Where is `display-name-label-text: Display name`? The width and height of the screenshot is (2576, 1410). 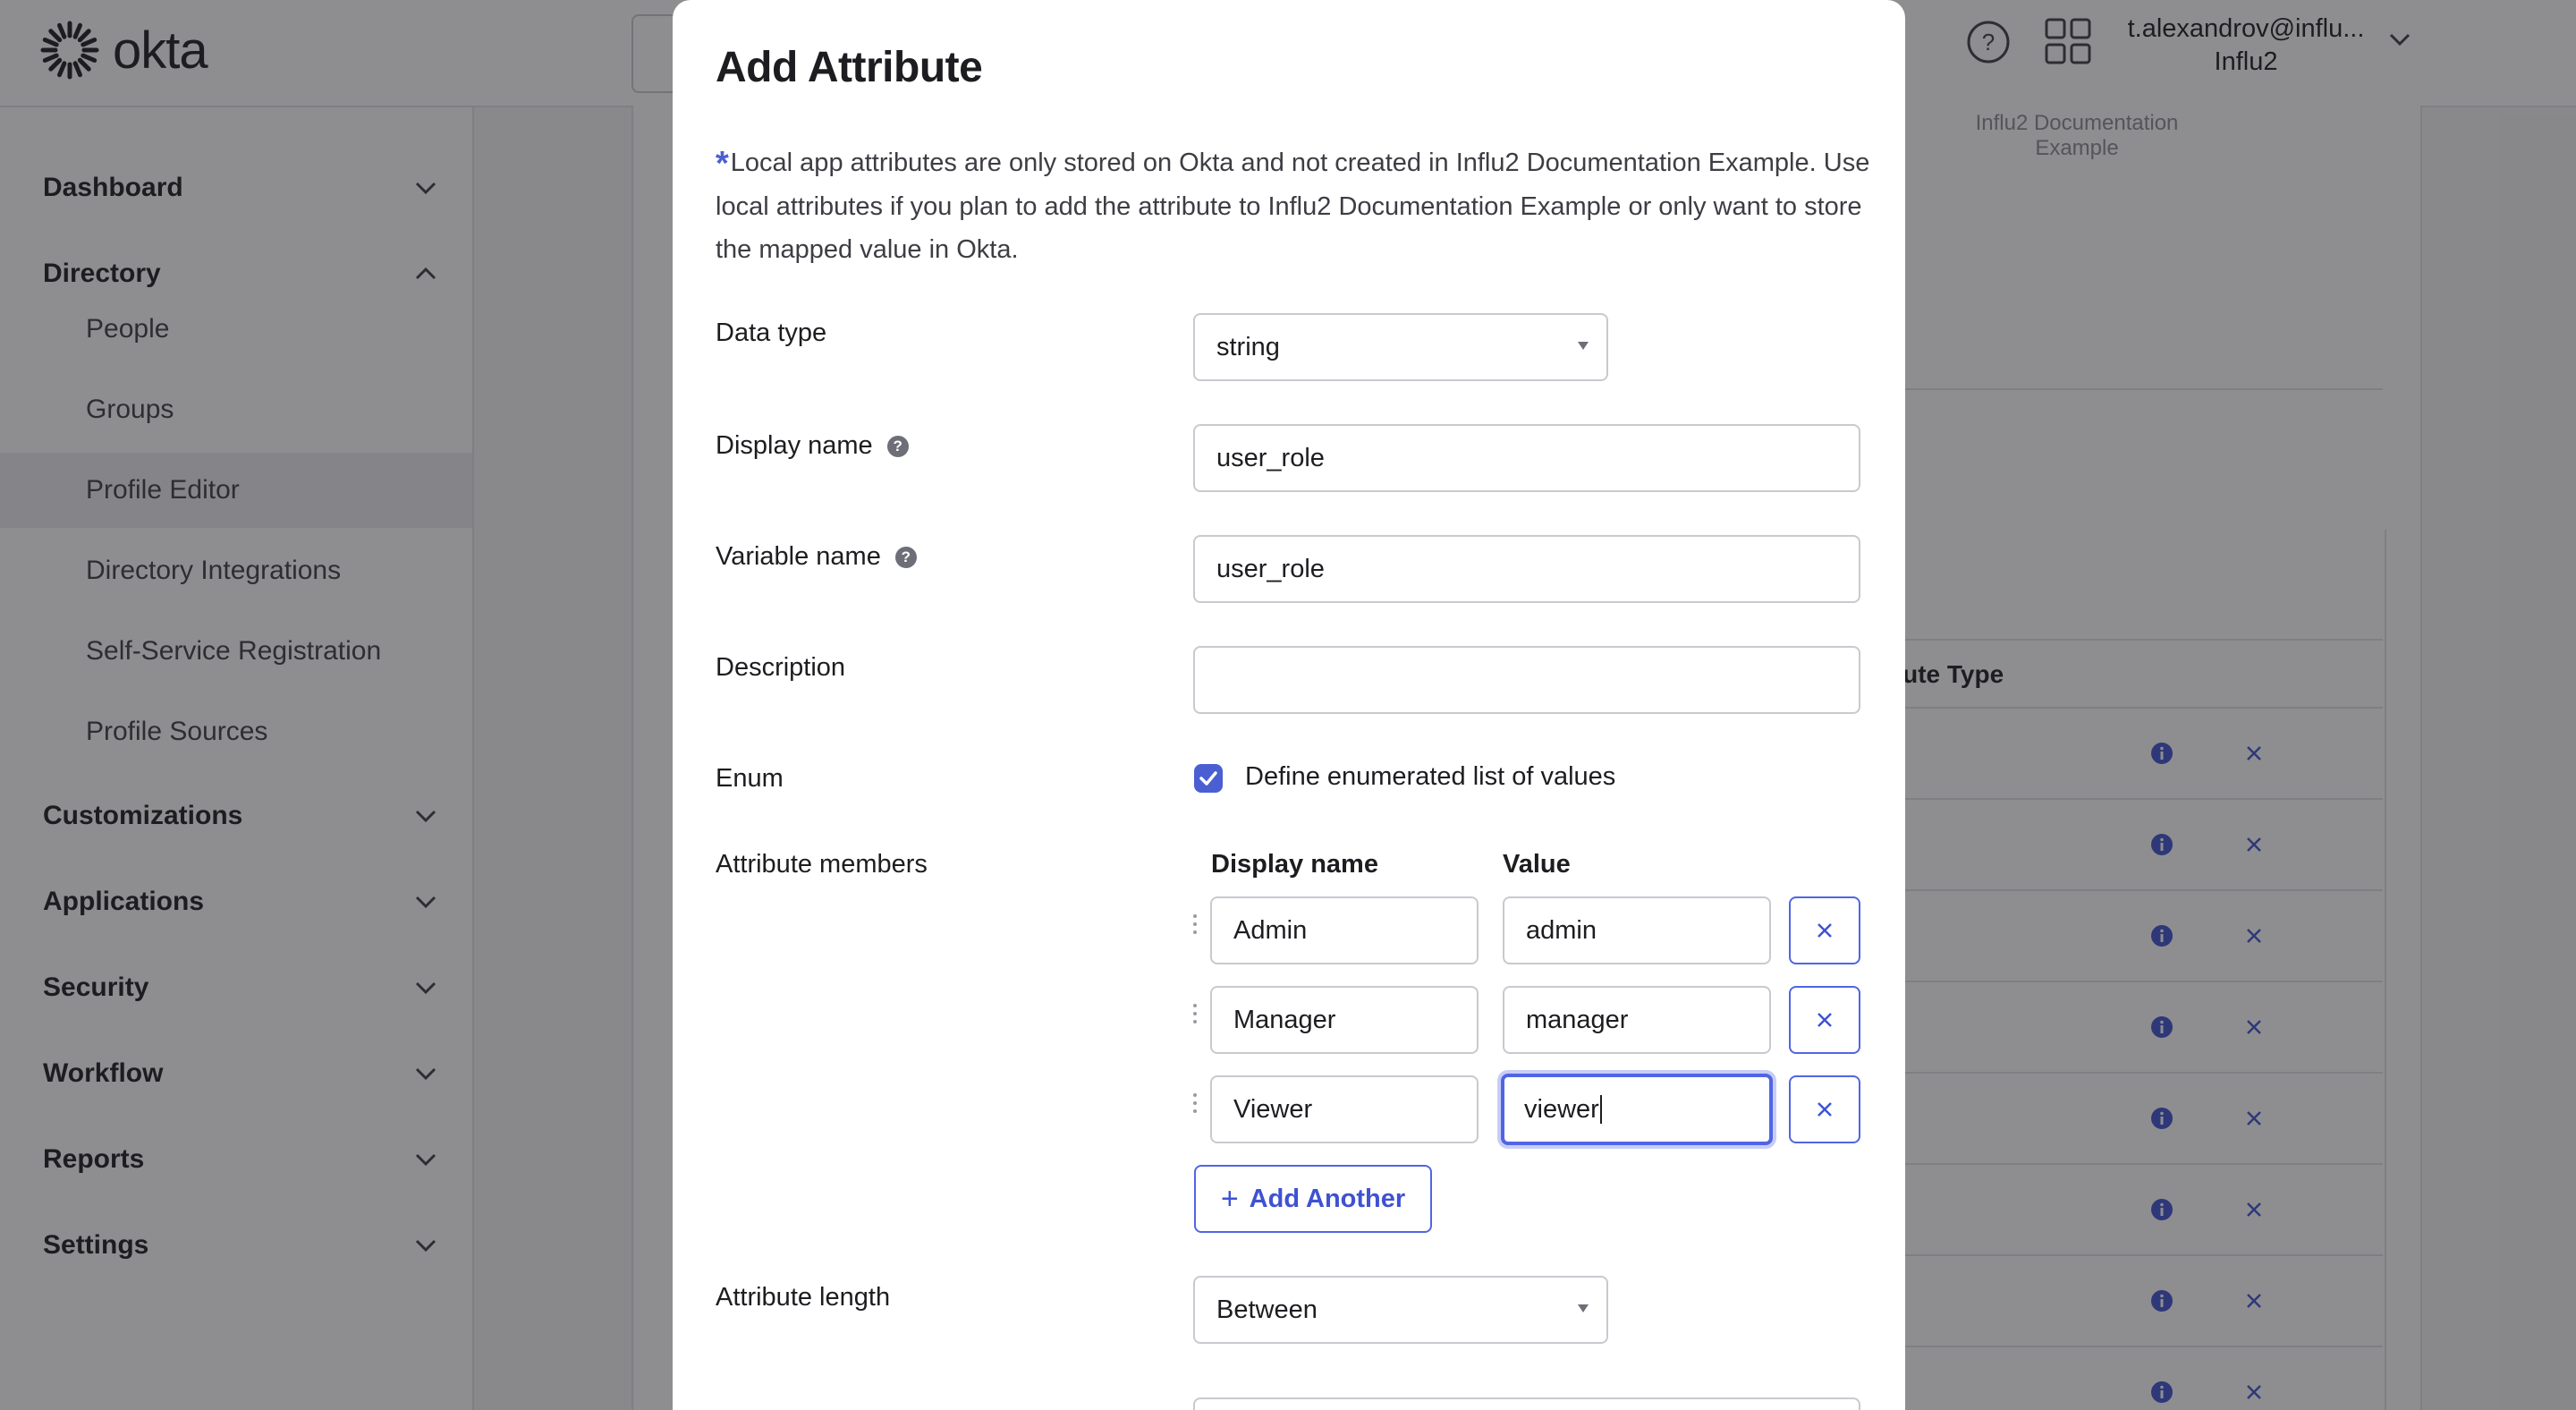
display-name-label-text: Display name is located at coordinates (794, 446).